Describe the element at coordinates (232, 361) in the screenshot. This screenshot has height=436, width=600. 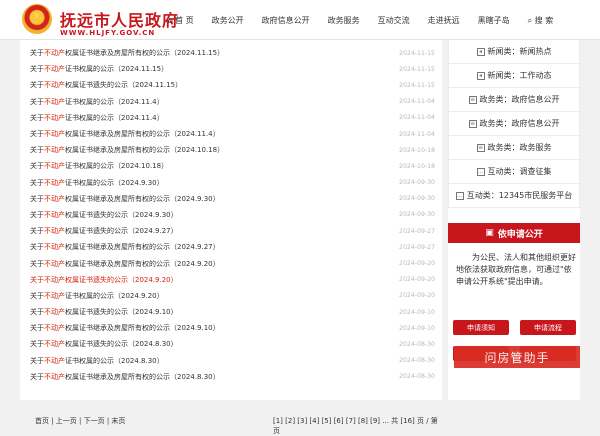
I see `list-item: 关于不动产证书权属的公示（2024.8.30） 2024-08-30` at that location.